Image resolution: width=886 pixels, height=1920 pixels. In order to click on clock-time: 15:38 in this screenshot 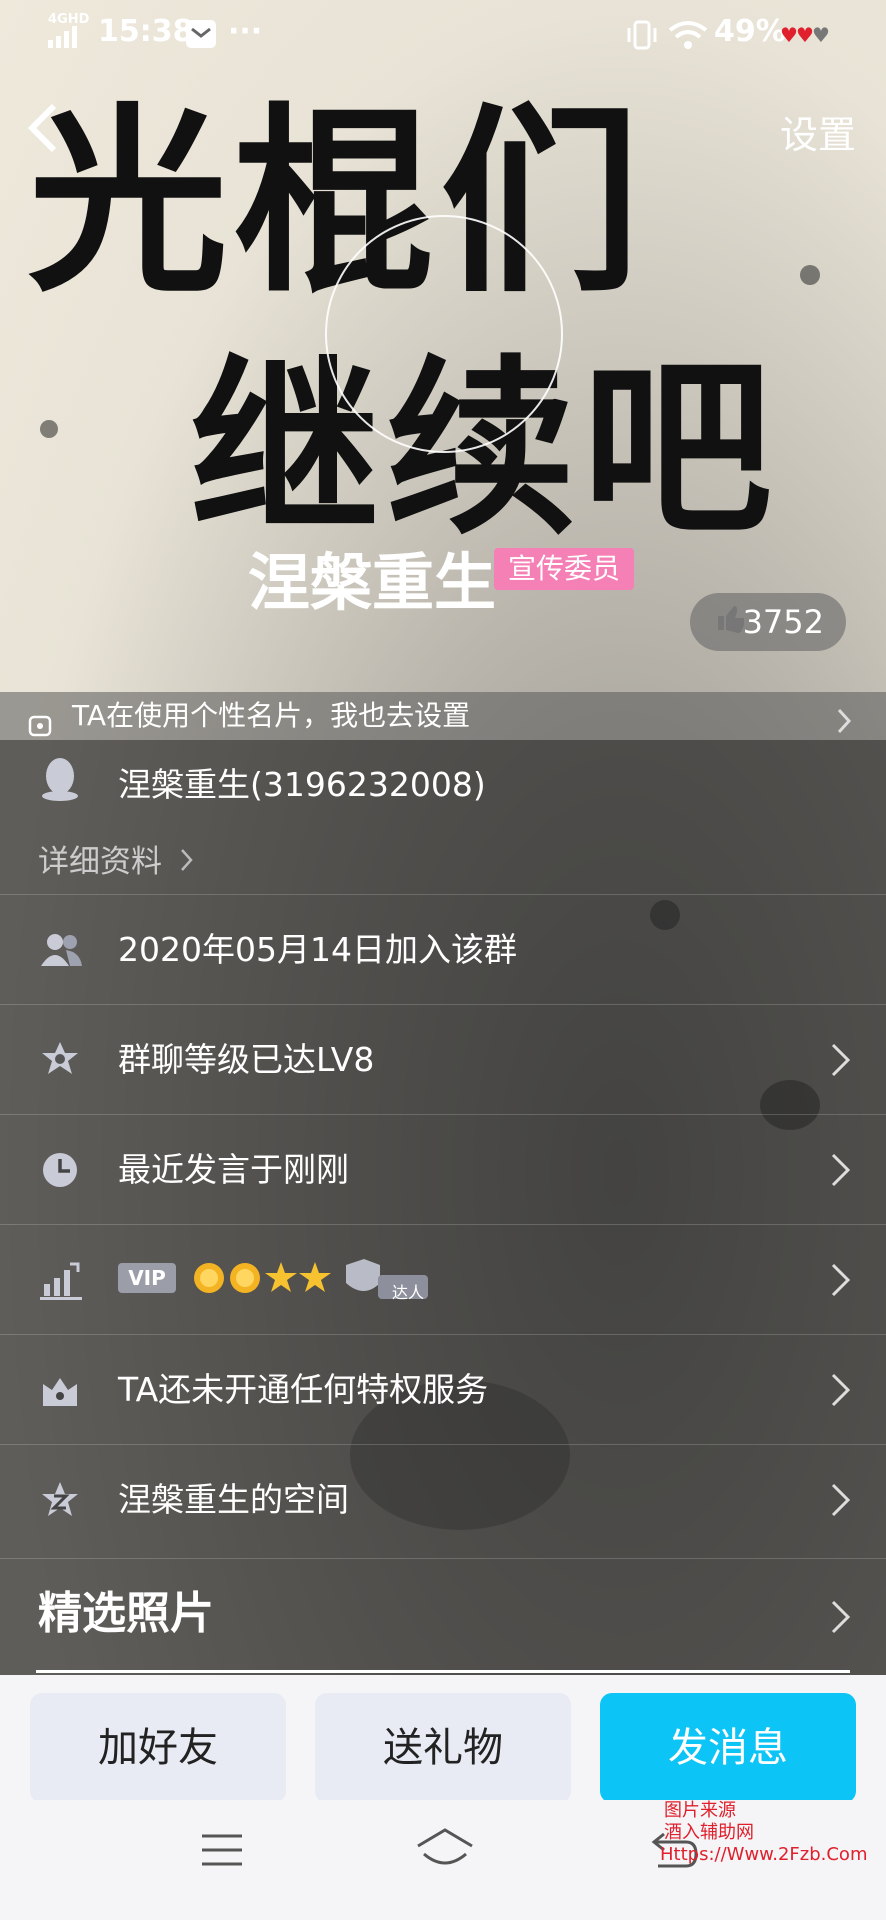, I will do `click(146, 31)`.